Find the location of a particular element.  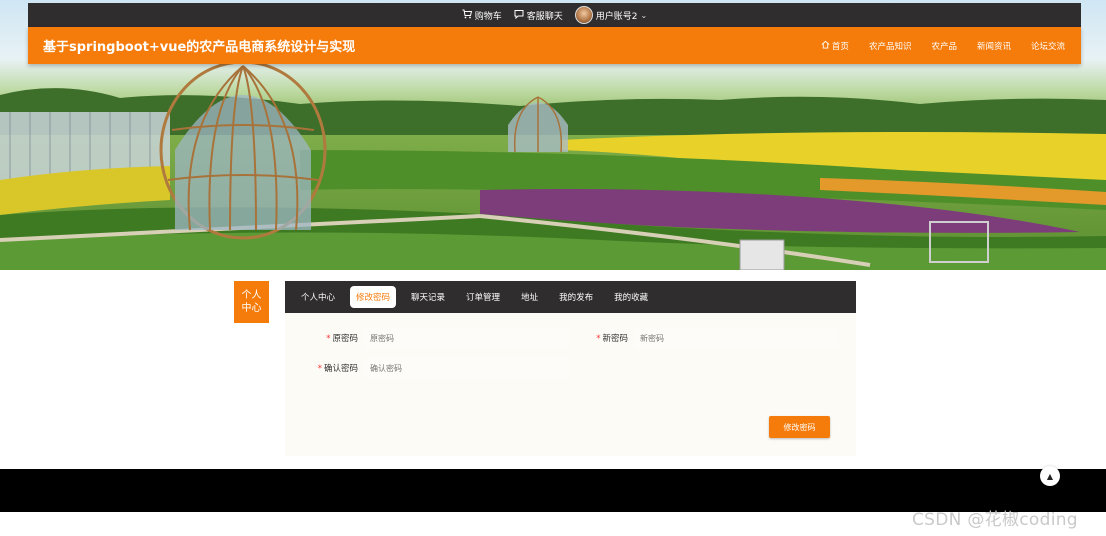

avatar is located at coordinates (583, 15).